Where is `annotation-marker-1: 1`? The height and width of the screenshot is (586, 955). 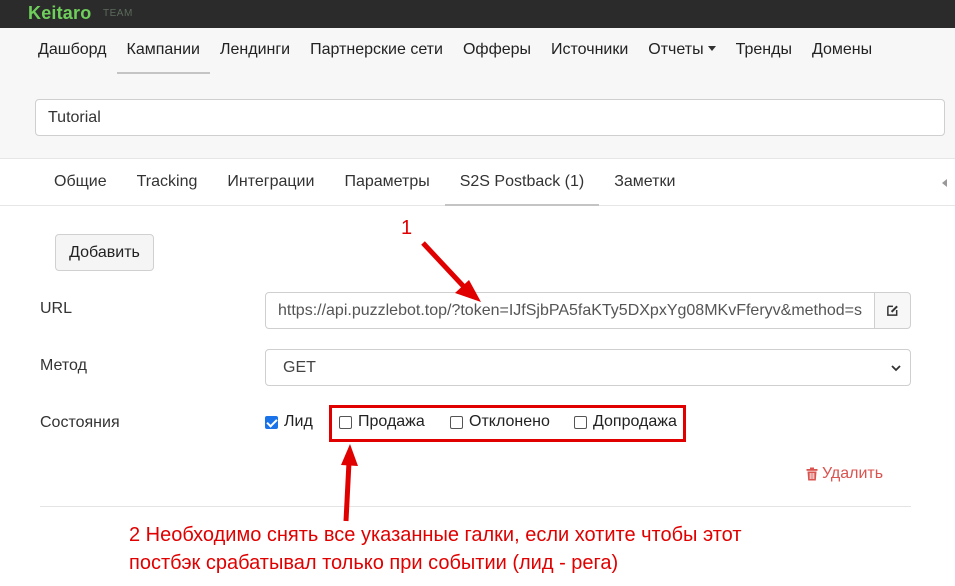 annotation-marker-1: 1 is located at coordinates (407, 228).